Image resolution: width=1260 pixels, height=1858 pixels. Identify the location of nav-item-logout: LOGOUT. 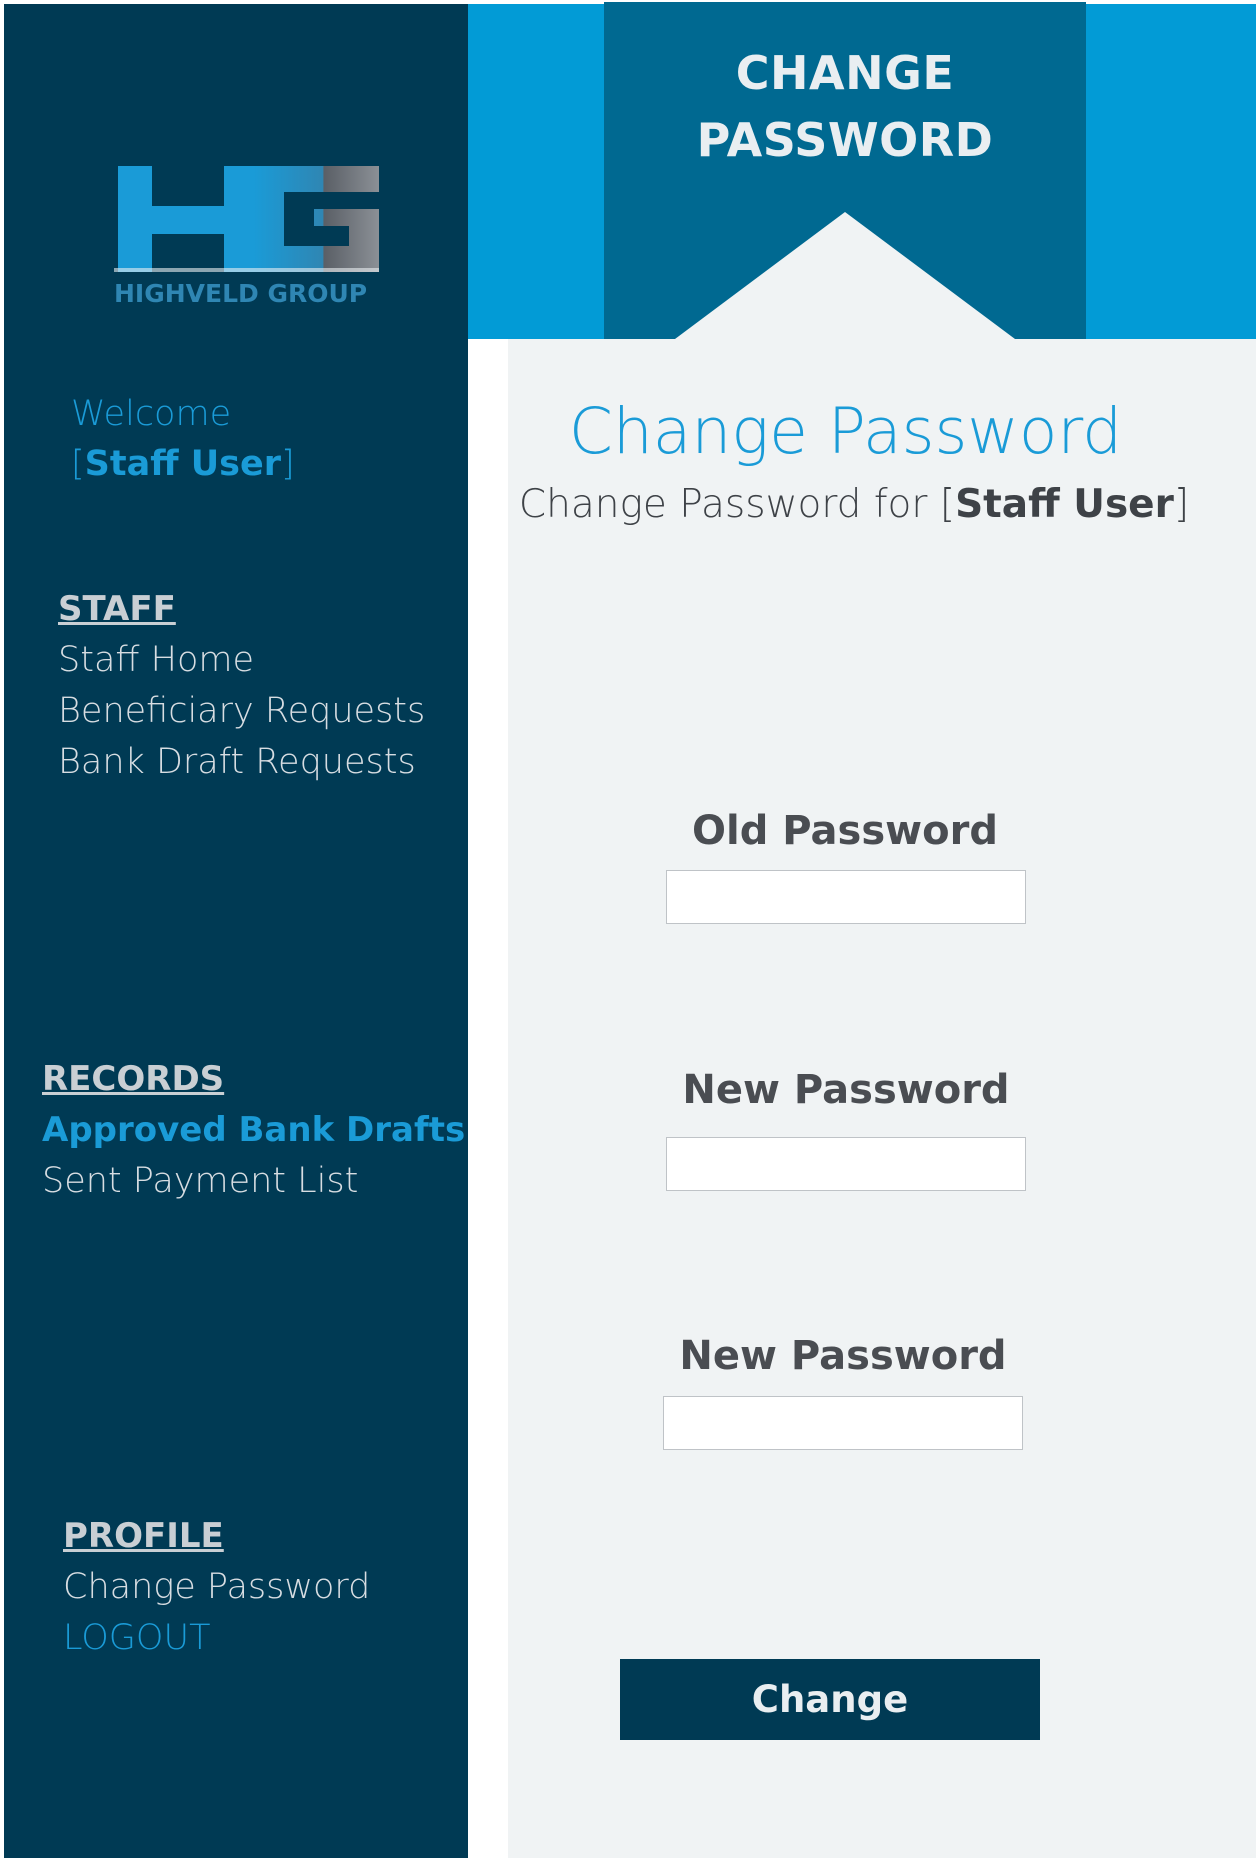
(216, 1638).